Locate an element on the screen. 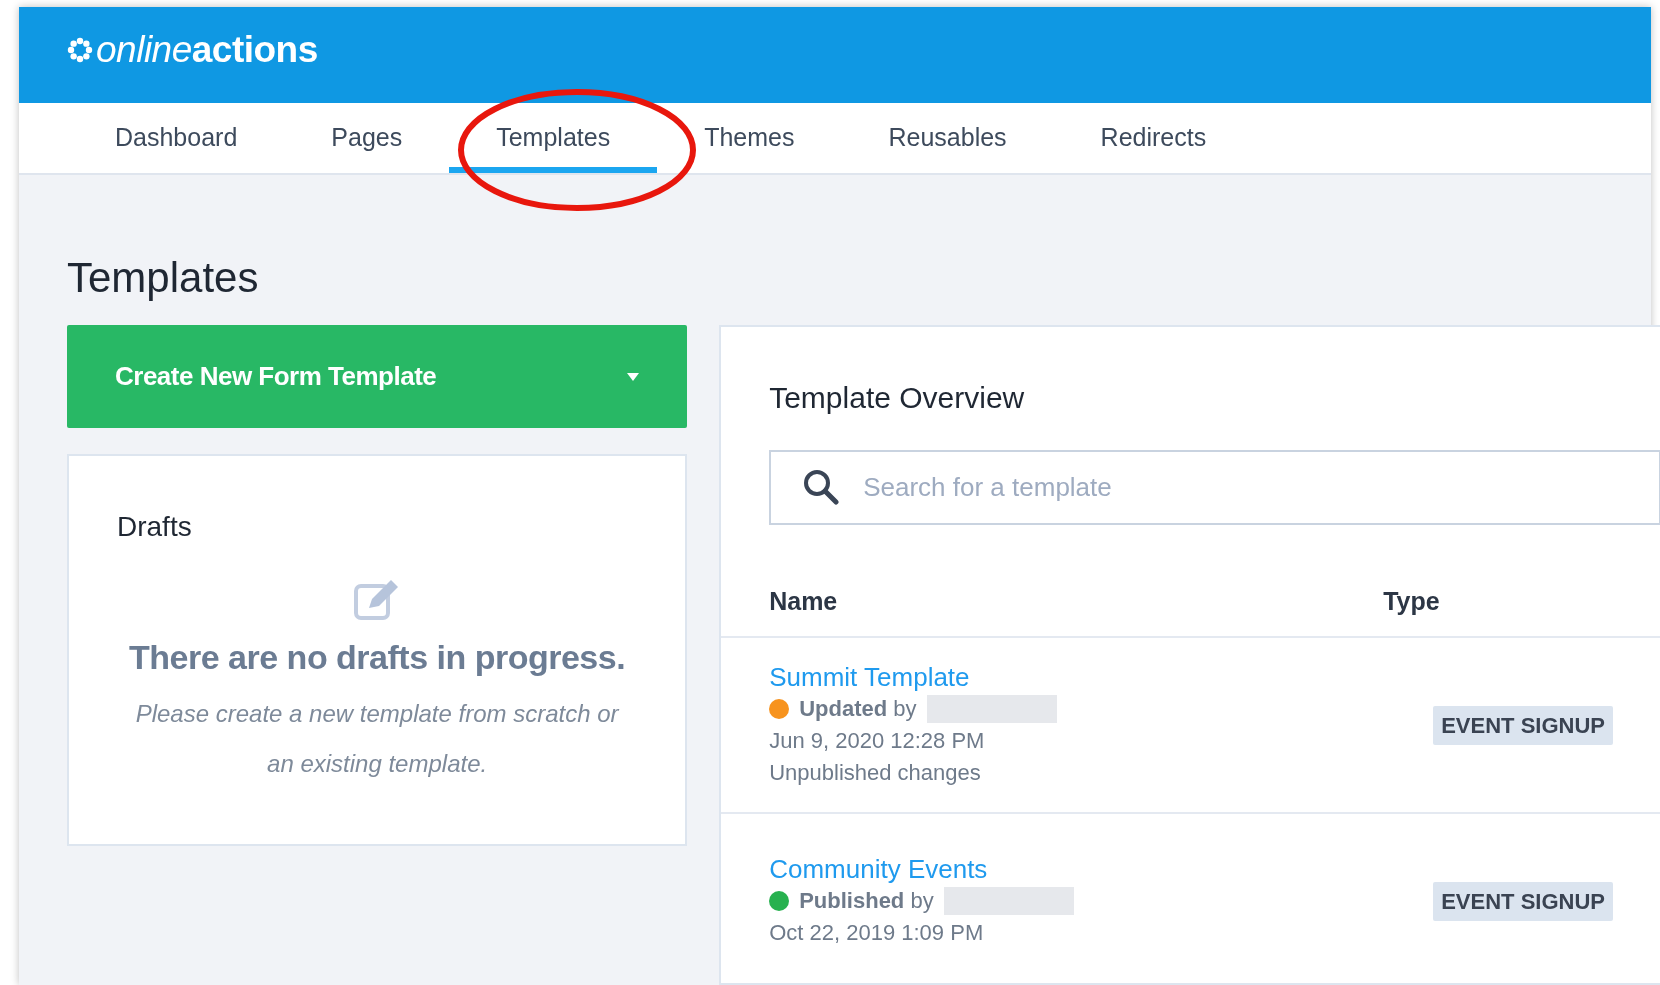 This screenshot has width=1660, height=985. empty-message: Please create a new template from scratch or an existing template. is located at coordinates (377, 739).